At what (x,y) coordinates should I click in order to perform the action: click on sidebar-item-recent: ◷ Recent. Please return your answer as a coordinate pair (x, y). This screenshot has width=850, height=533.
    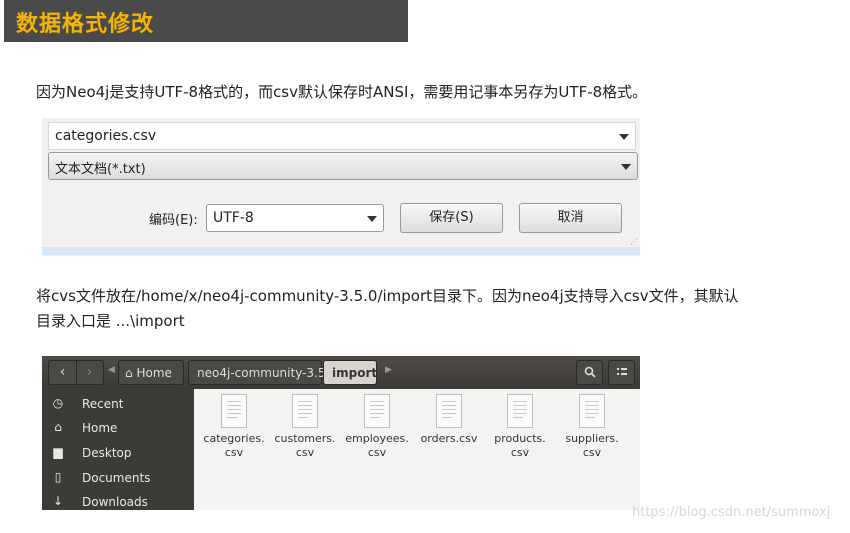
    Looking at the image, I should click on (118, 405).